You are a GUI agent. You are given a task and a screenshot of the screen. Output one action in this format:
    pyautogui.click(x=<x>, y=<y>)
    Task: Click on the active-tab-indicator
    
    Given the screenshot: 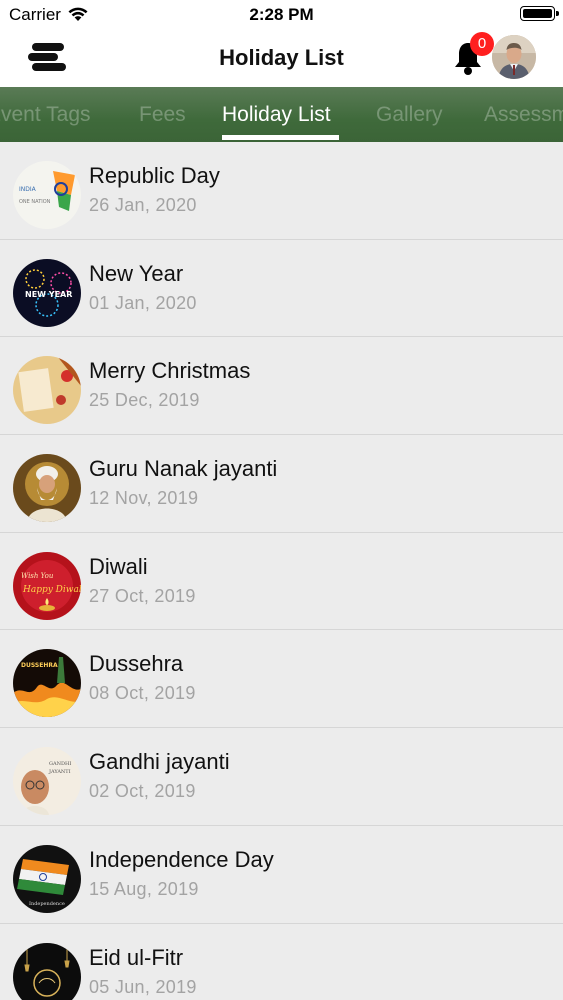 What is the action you would take?
    pyautogui.click(x=280, y=137)
    